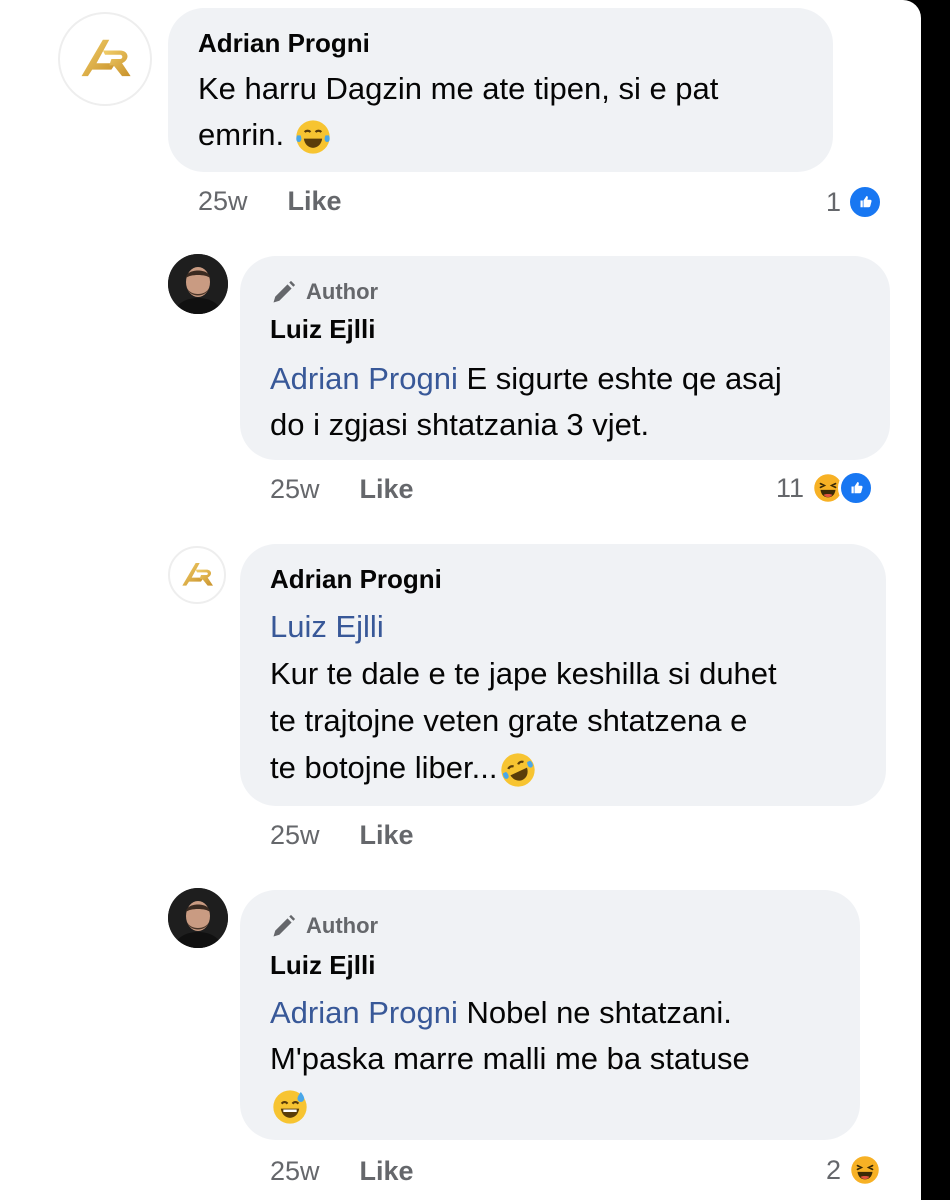 This screenshot has height=1200, width=950. What do you see at coordinates (523, 673) in the screenshot?
I see `comment-text-line: Kur te dale e te jape keshilla si duhet` at bounding box center [523, 673].